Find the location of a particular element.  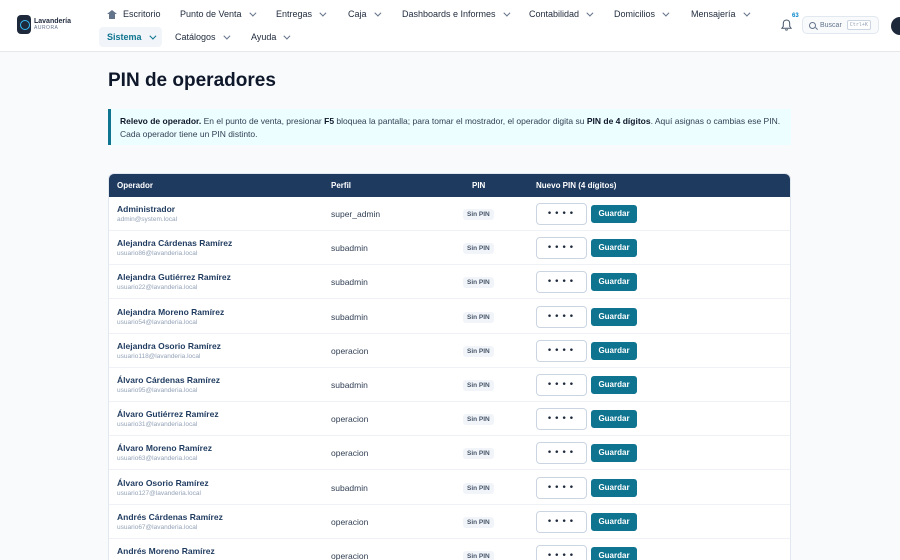

page-title: PIN de operadores is located at coordinates (192, 80).